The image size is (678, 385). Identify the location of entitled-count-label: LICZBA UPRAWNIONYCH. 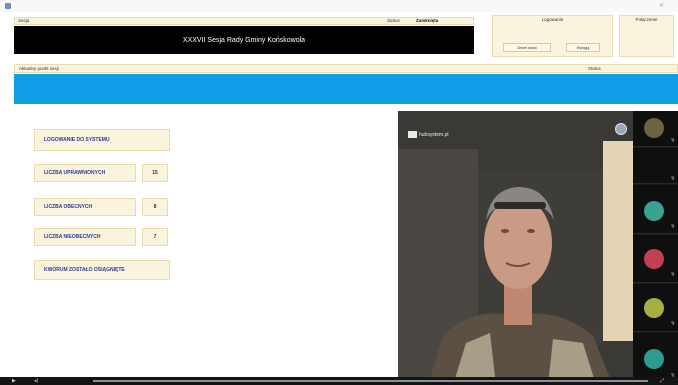
(85, 173).